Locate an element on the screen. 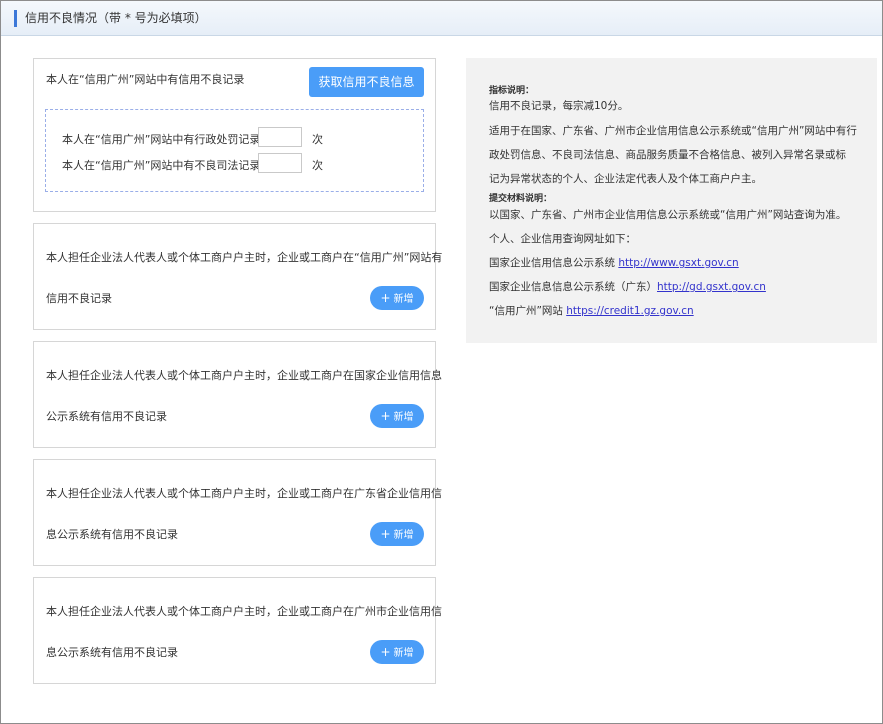 This screenshot has width=883, height=724. record-text-line2: 信用不良记录 is located at coordinates (79, 298).